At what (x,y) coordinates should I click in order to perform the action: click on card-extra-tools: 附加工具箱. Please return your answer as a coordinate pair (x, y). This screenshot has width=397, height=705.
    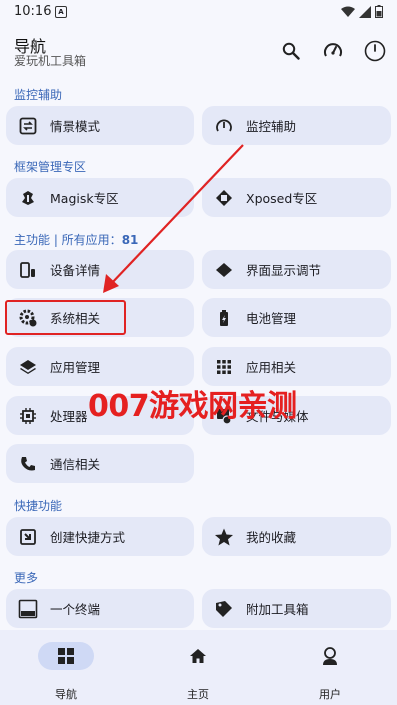
    Looking at the image, I should click on (296, 608).